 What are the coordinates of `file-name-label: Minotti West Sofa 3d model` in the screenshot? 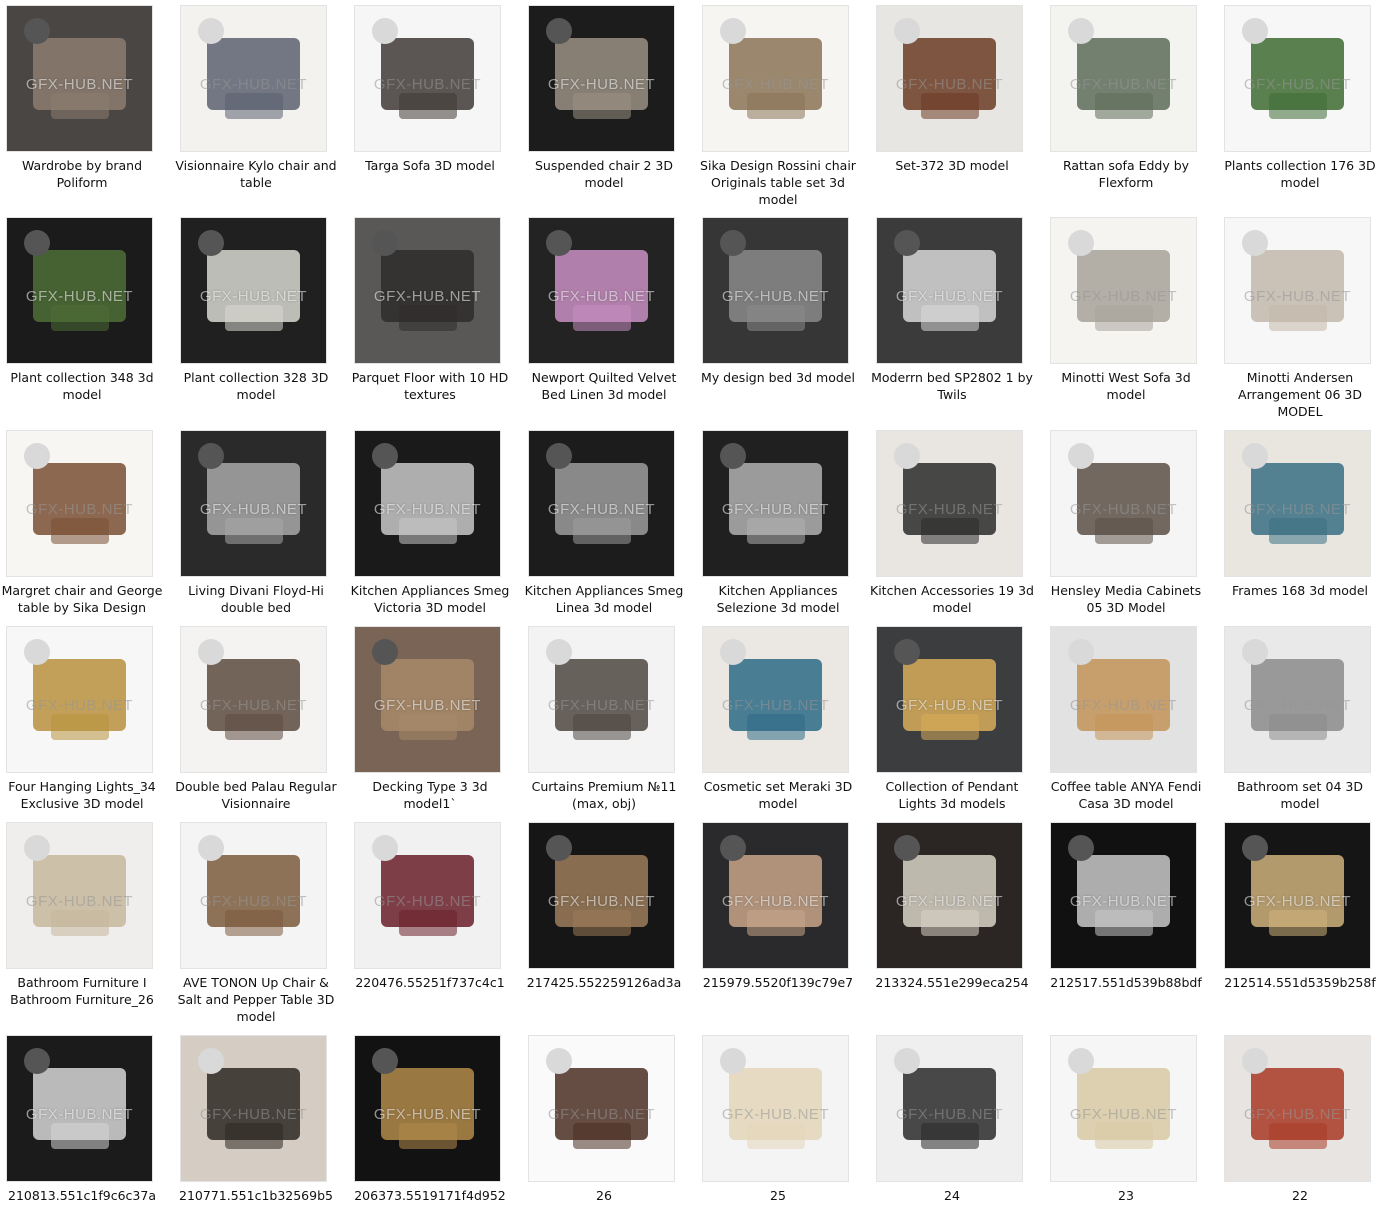 It's located at (1126, 386).